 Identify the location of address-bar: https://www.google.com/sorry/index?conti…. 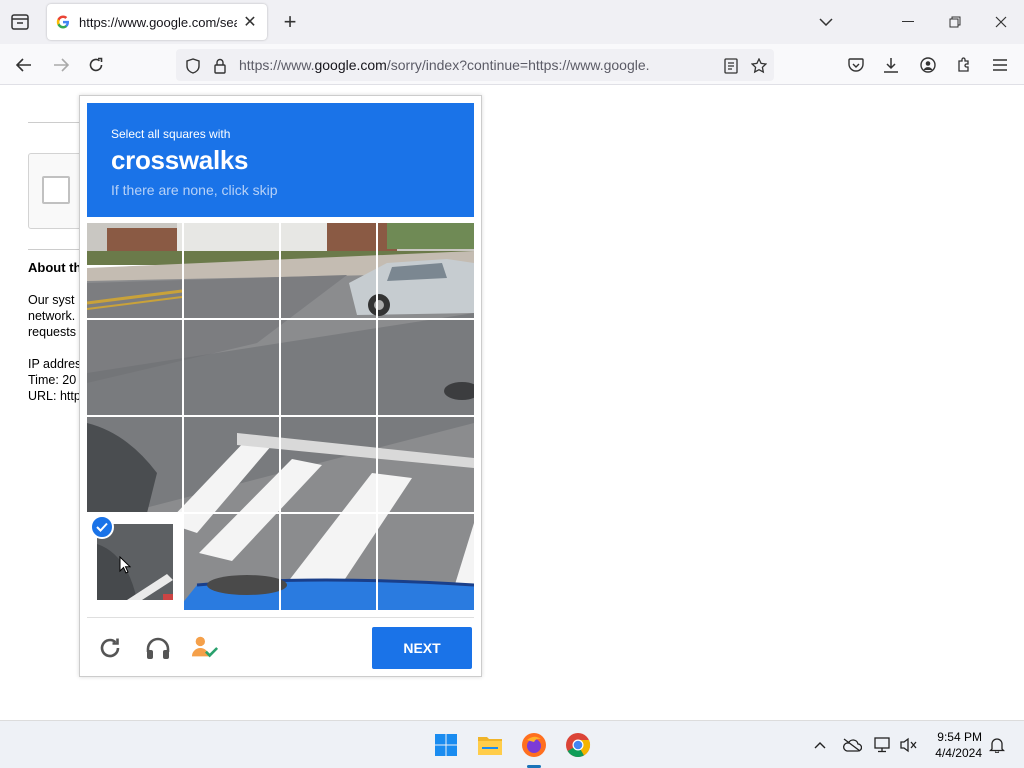
(475, 65).